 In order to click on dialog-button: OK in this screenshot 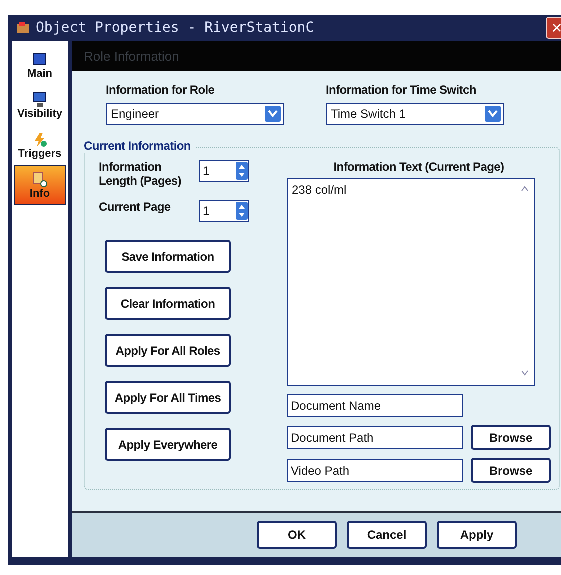, I will do `click(297, 535)`.